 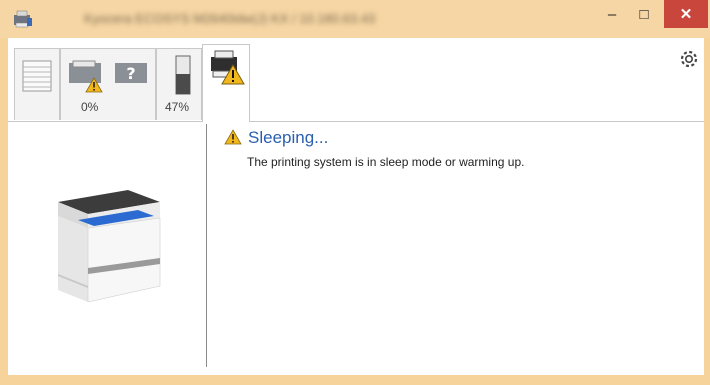 What do you see at coordinates (686, 14) in the screenshot?
I see `close-button: ✕` at bounding box center [686, 14].